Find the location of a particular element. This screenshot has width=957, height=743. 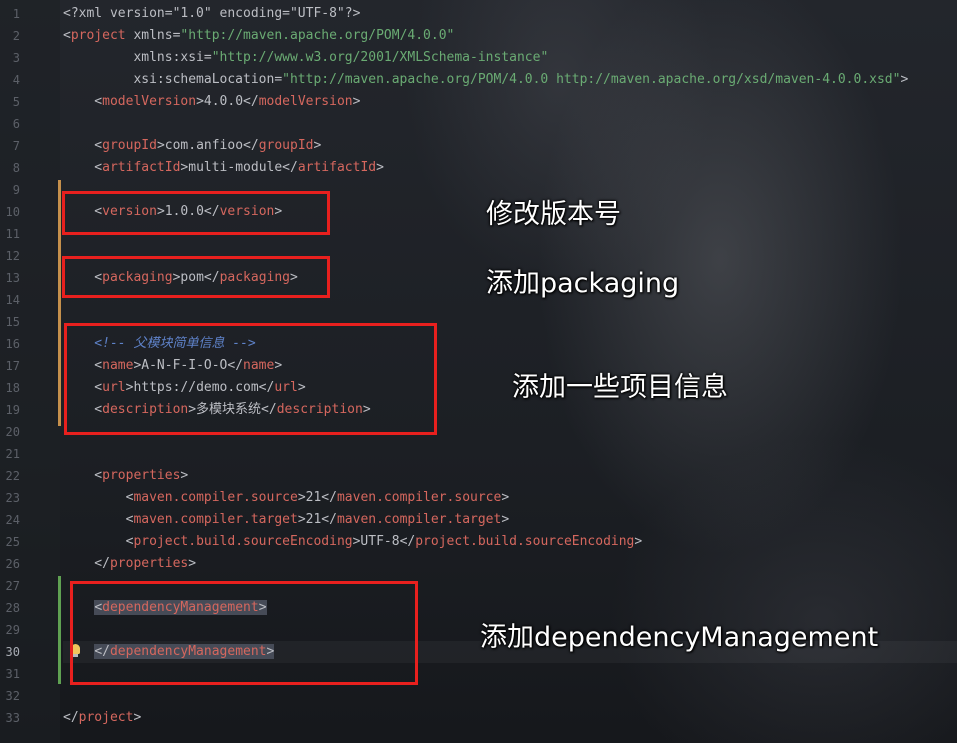

annotation-dependency-management: 添加dependencyManagement is located at coordinates (679, 637).